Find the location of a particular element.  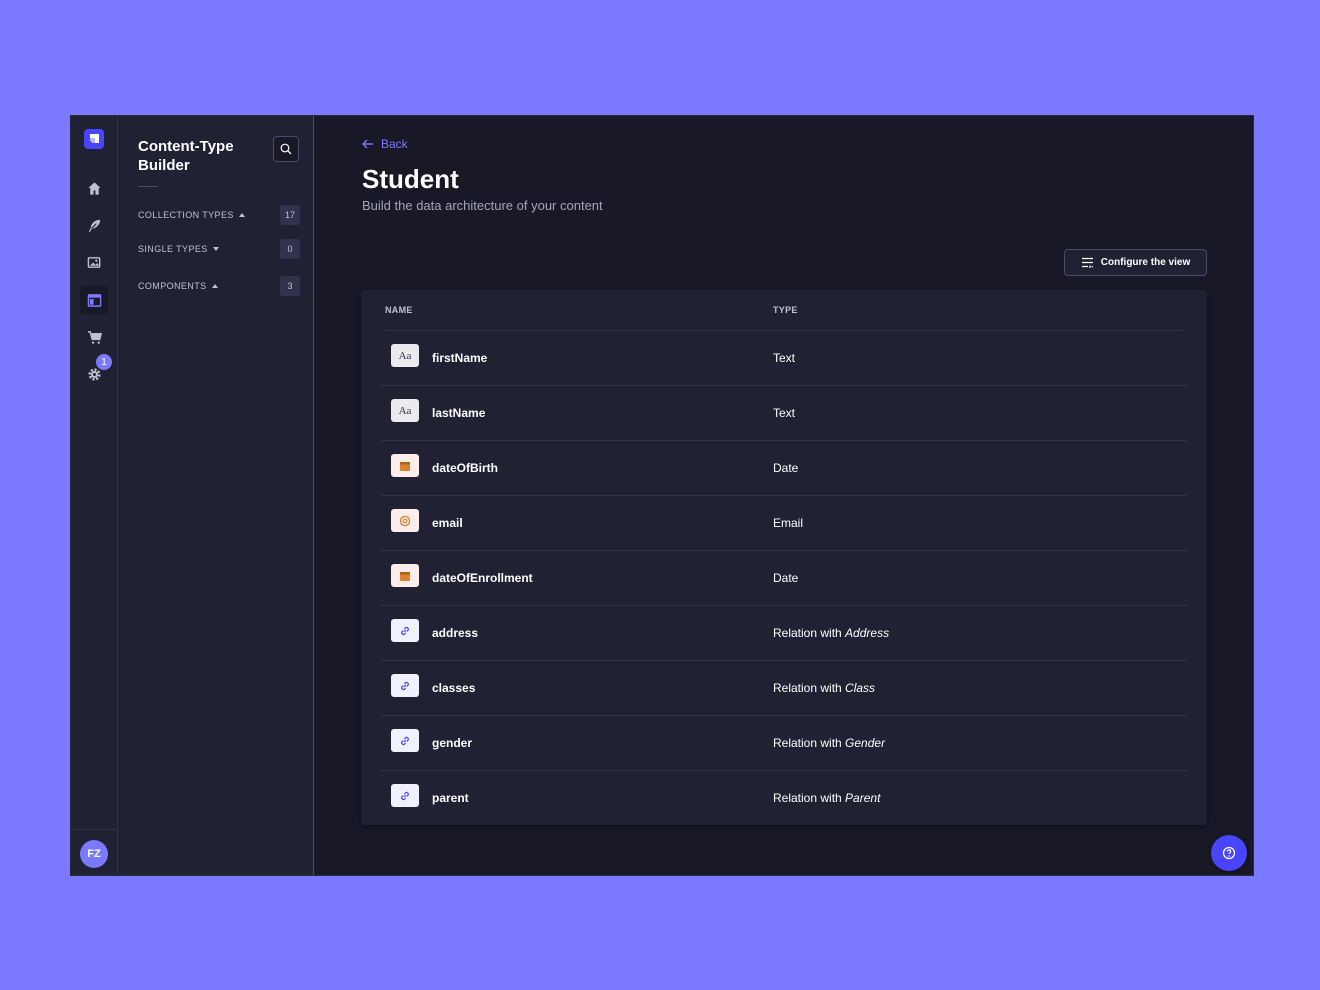

section-label: COLLECTION TYPES is located at coordinates (191, 215).